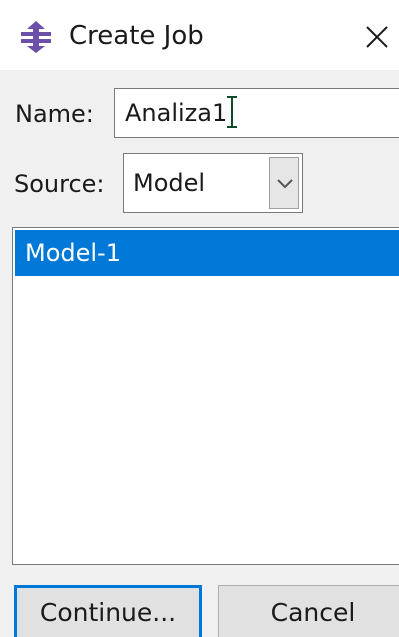 Image resolution: width=399 pixels, height=637 pixels. What do you see at coordinates (136, 36) in the screenshot?
I see `dialog-title: Create Job` at bounding box center [136, 36].